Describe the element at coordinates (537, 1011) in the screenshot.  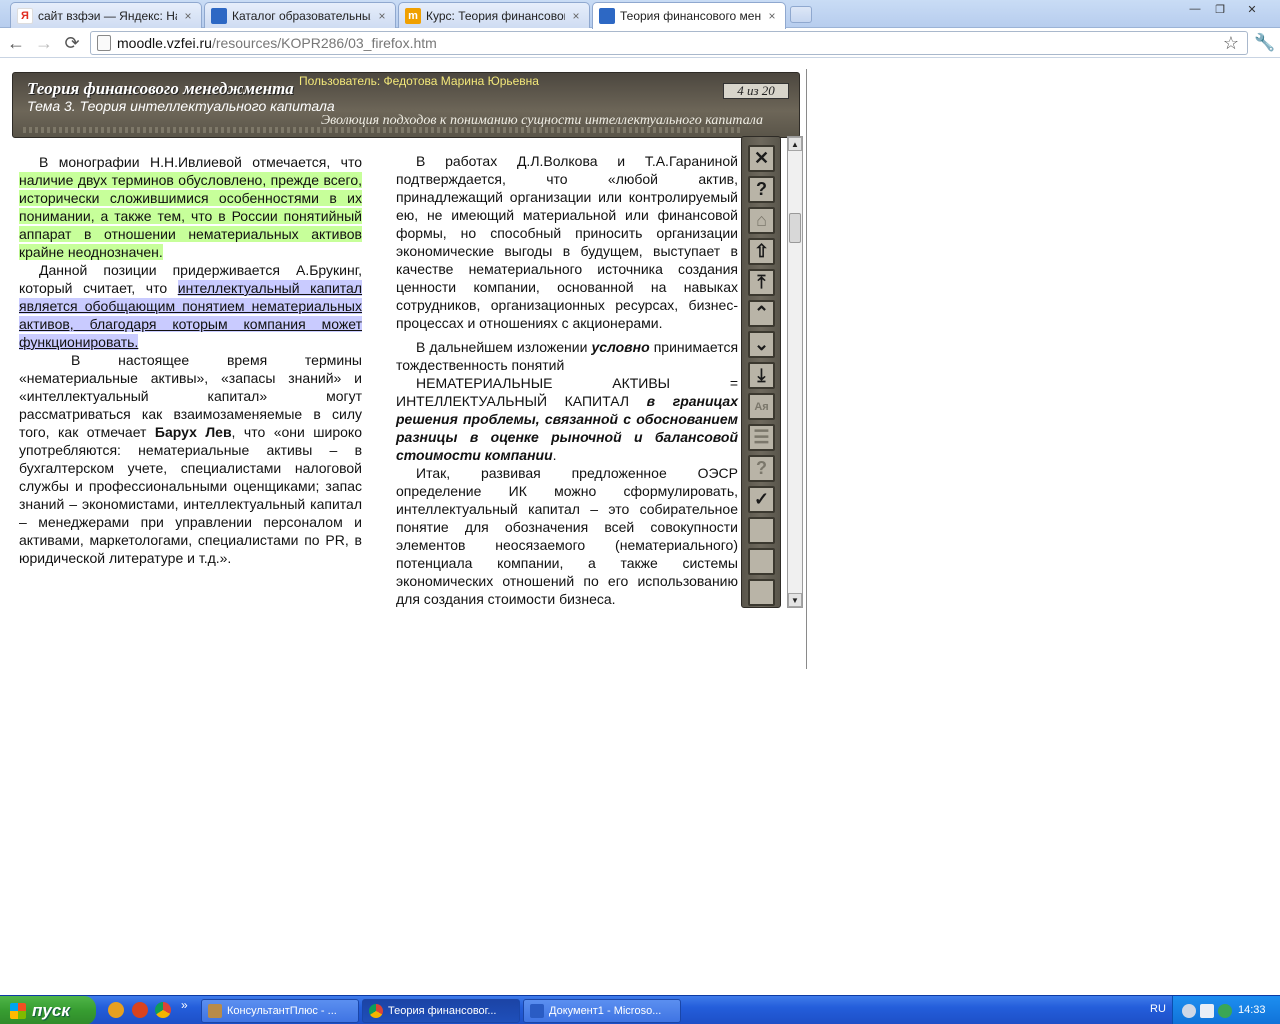
I see `word-icon` at that location.